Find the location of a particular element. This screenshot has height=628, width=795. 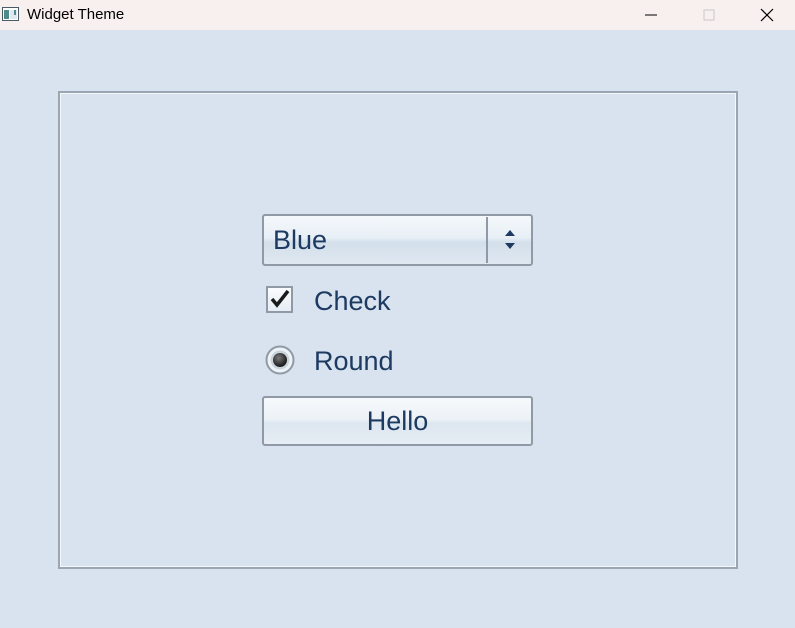

theme-combo-box: Blue is located at coordinates (397, 240).